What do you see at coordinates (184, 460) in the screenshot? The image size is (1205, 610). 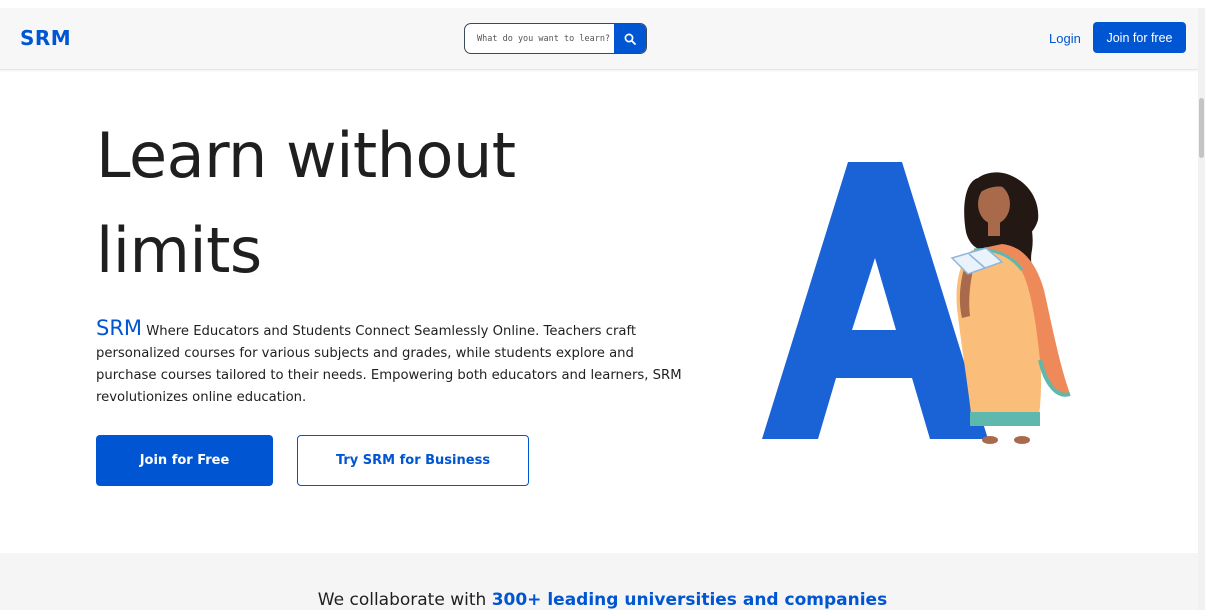 I see `join-for-free-hero-button: Join for Free` at bounding box center [184, 460].